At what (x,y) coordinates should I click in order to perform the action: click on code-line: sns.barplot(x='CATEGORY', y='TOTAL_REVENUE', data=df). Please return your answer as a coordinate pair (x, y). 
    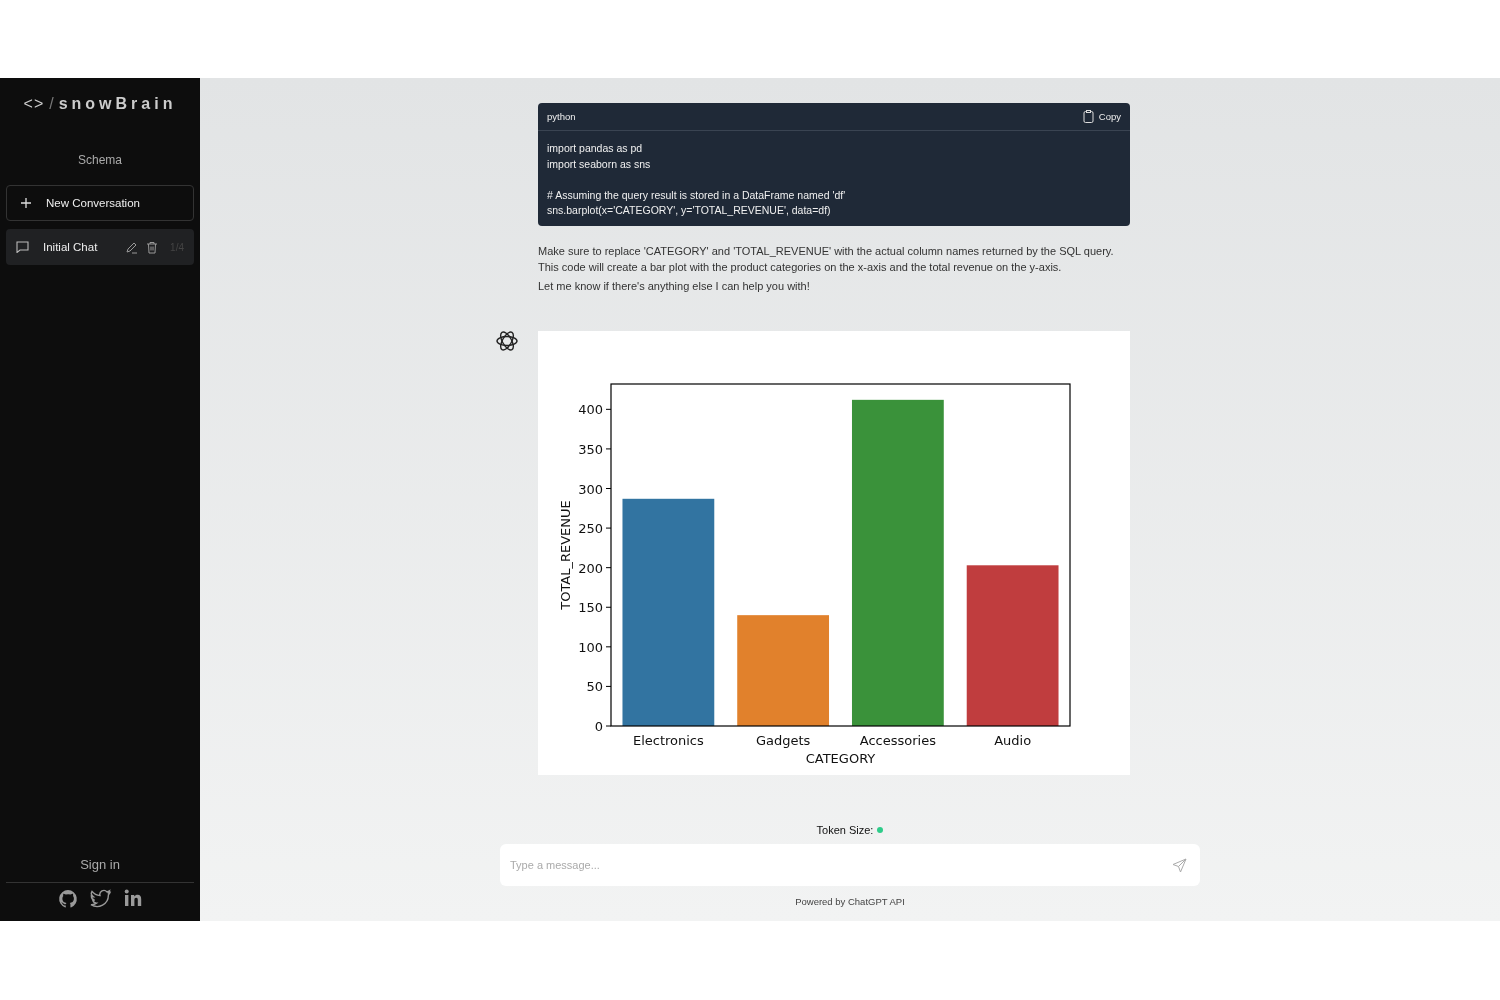
    Looking at the image, I should click on (689, 210).